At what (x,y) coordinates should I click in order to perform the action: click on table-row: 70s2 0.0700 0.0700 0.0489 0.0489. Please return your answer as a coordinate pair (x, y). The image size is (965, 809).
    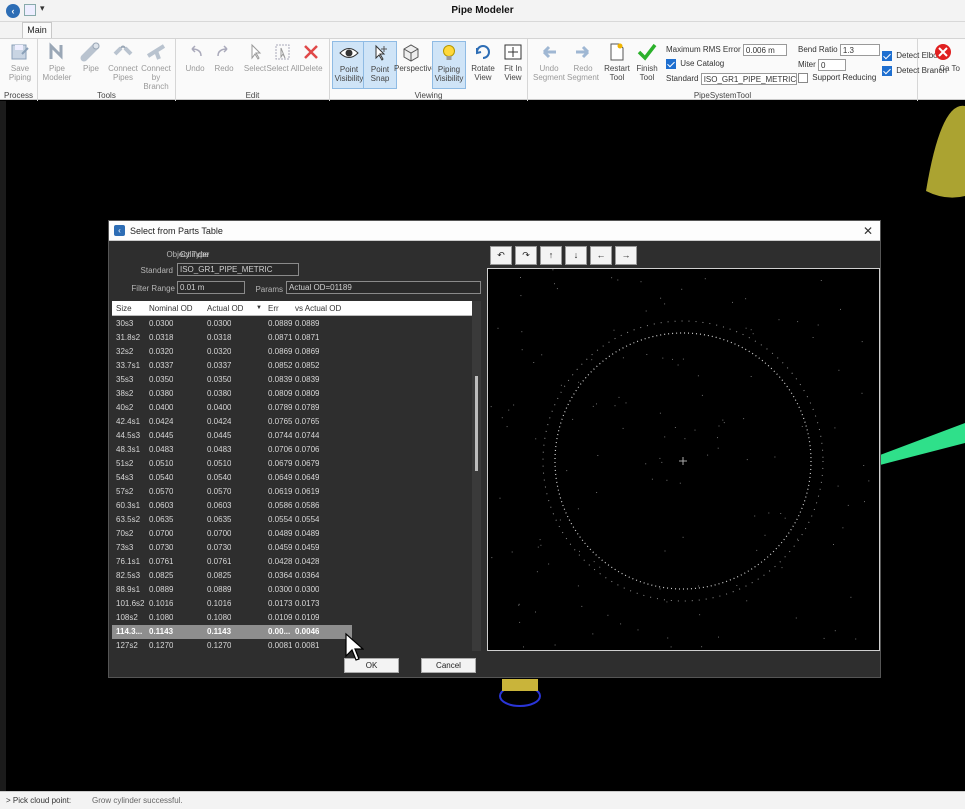
    Looking at the image, I should click on (292, 534).